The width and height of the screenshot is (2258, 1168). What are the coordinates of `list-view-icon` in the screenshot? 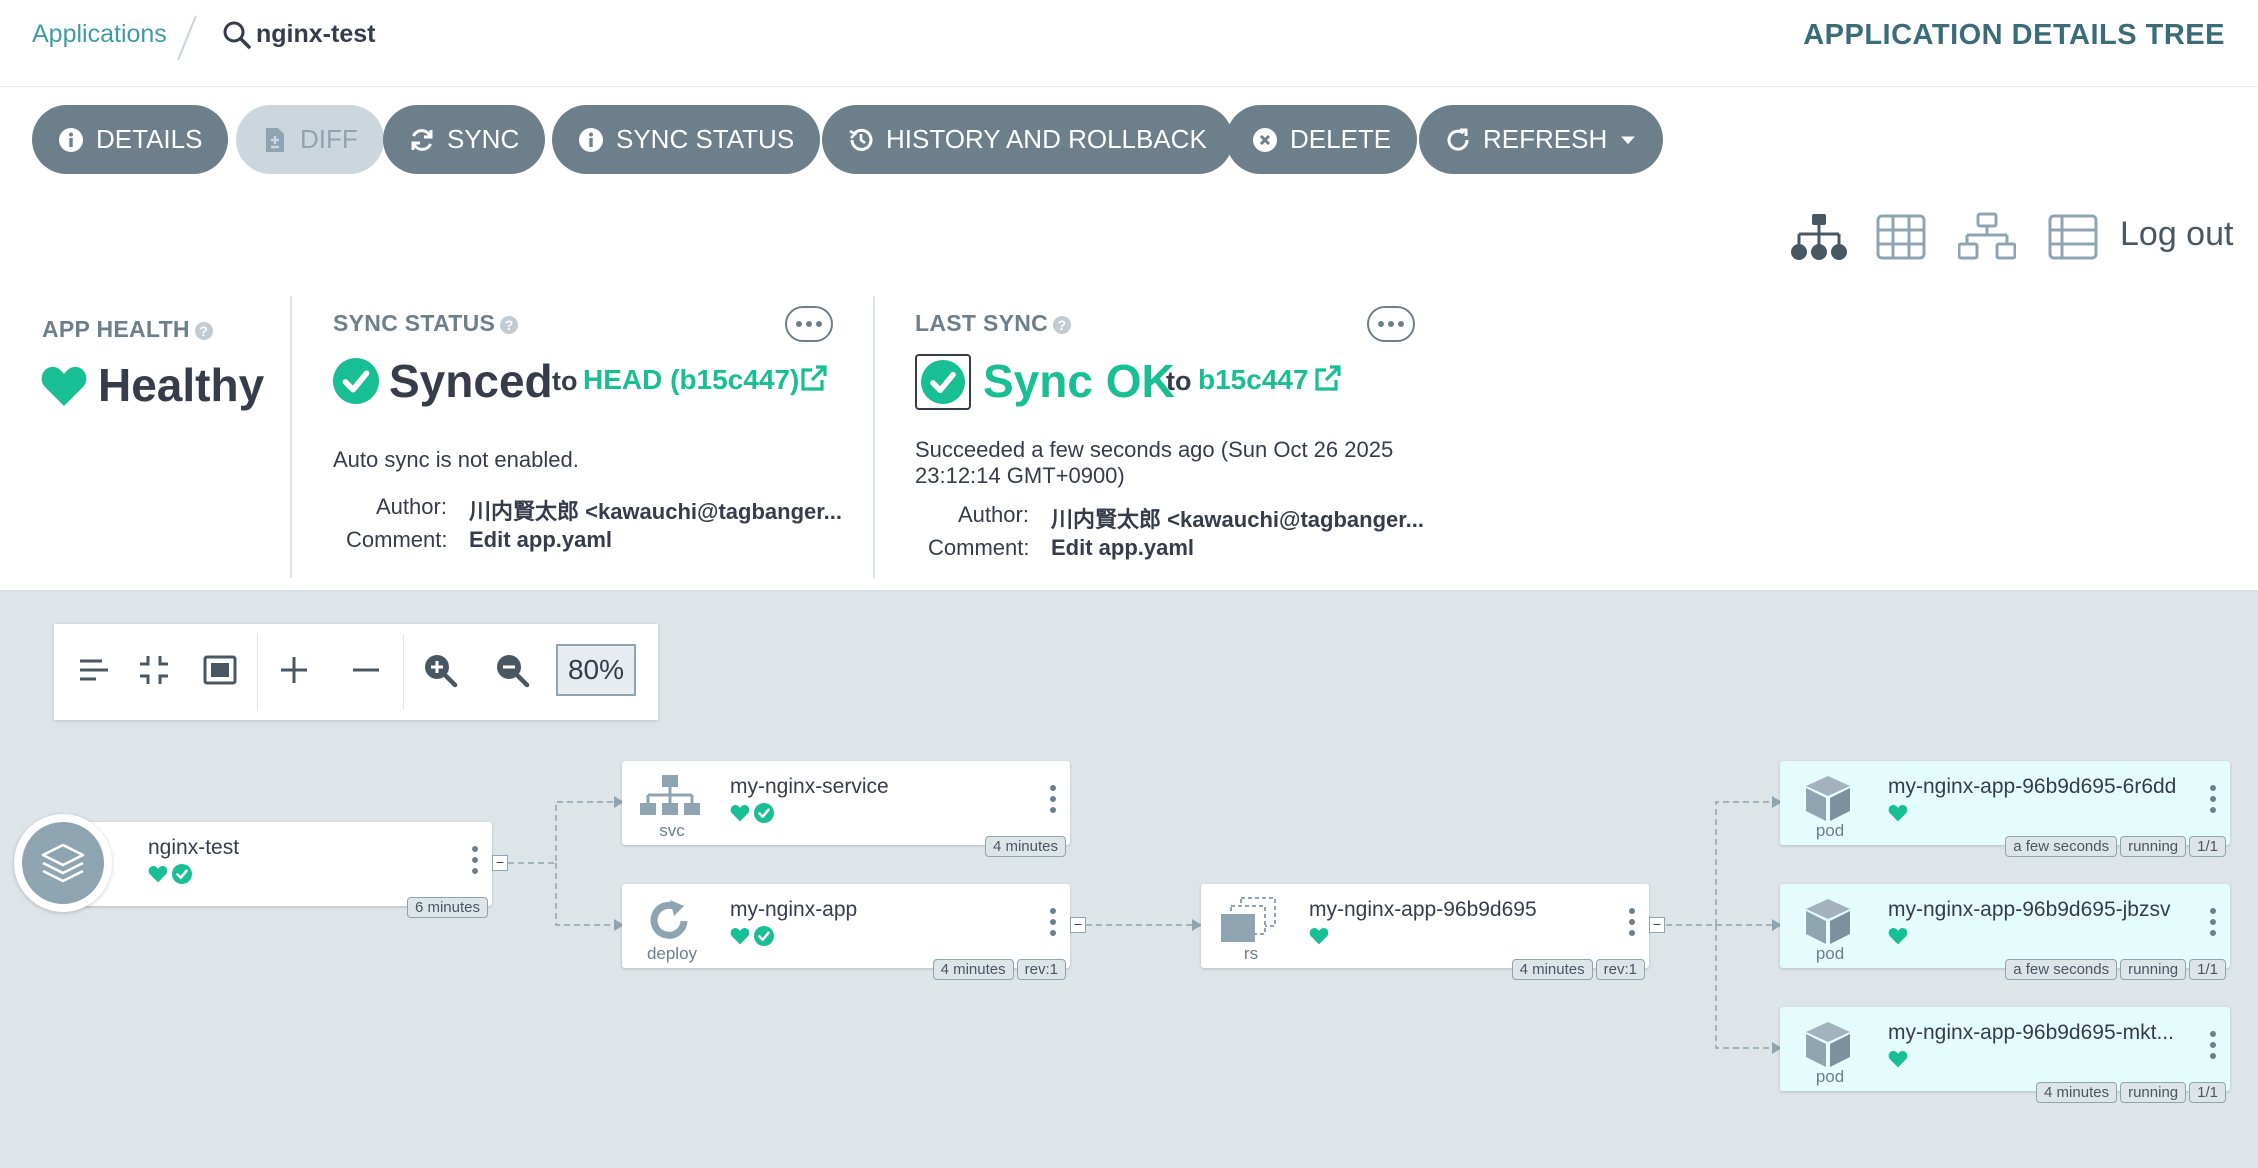 It's located at (2073, 237).